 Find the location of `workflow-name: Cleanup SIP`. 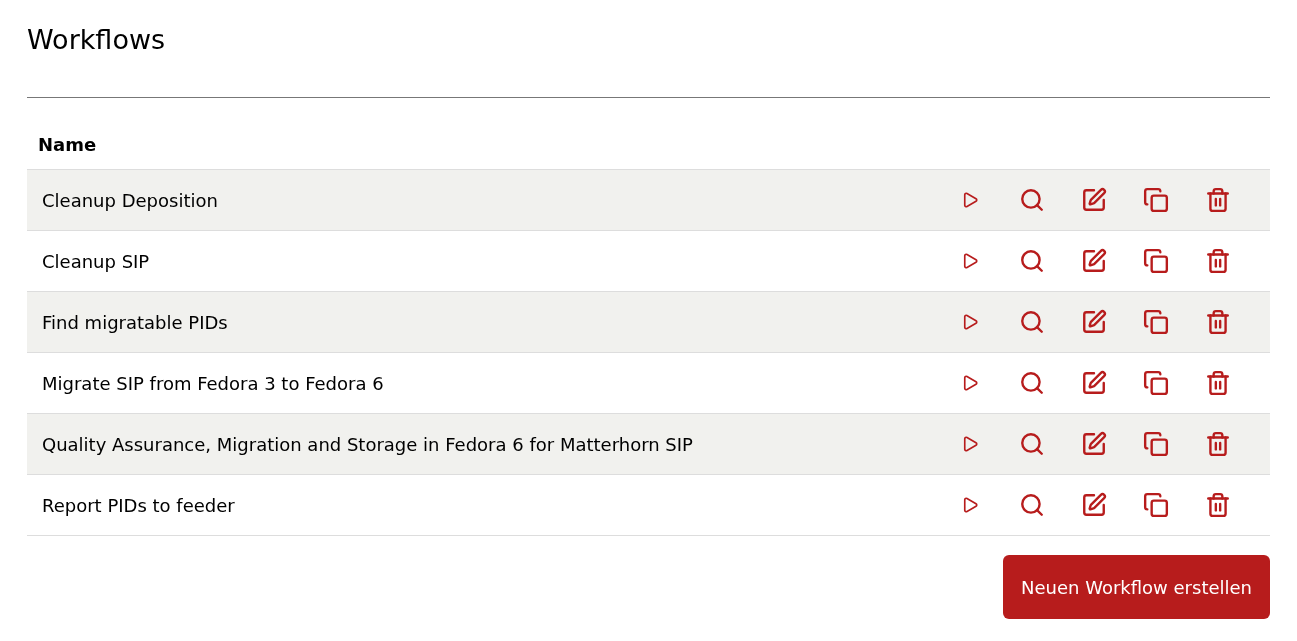

workflow-name: Cleanup SIP is located at coordinates (96, 261).